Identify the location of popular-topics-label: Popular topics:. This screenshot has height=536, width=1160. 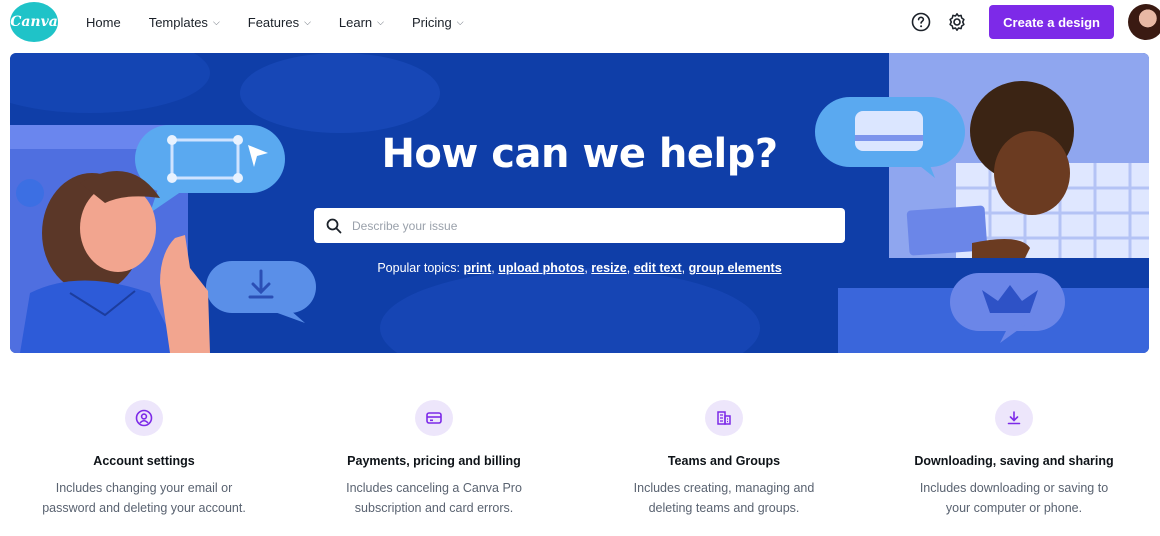
(419, 268).